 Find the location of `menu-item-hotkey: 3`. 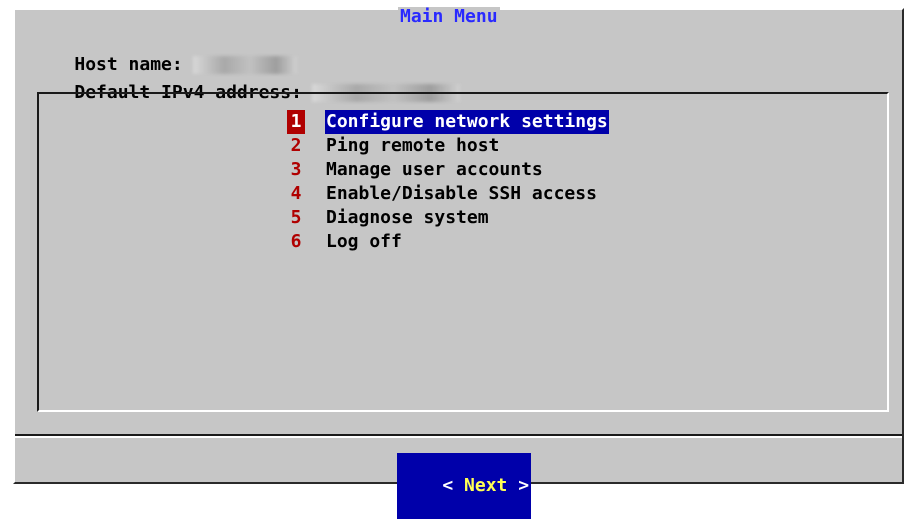

menu-item-hotkey: 3 is located at coordinates (296, 169).